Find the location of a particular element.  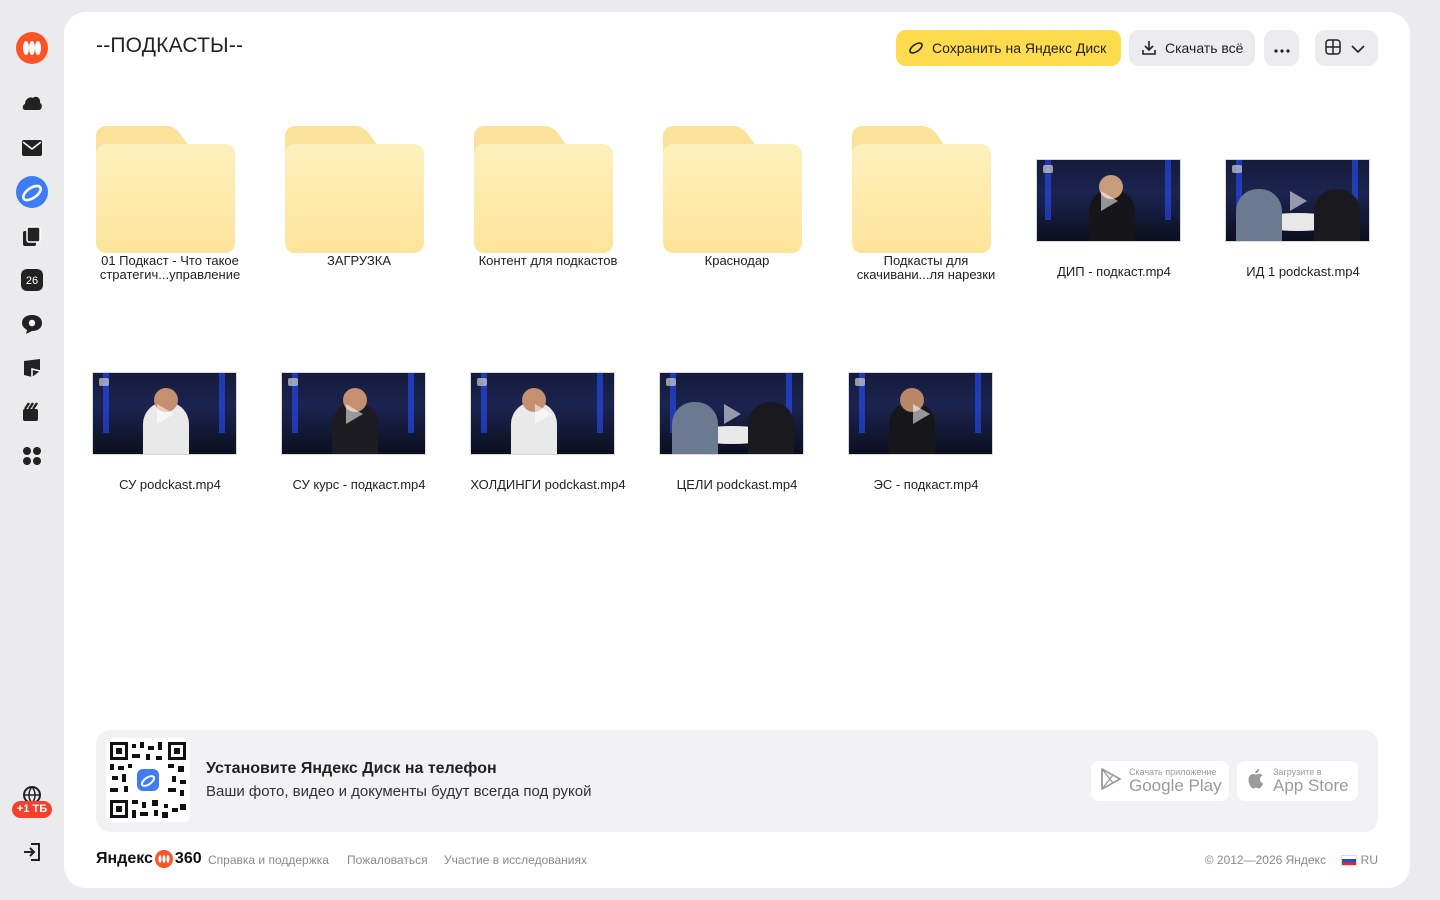

grid-view-icon is located at coordinates (1333, 48).